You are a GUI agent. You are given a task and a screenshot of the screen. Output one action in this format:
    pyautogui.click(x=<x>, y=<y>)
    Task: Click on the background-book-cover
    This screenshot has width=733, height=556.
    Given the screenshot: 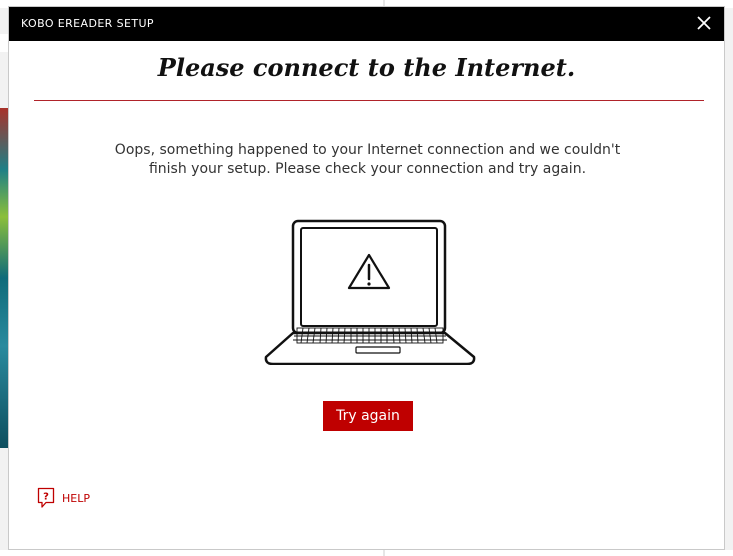 What is the action you would take?
    pyautogui.click(x=4, y=278)
    